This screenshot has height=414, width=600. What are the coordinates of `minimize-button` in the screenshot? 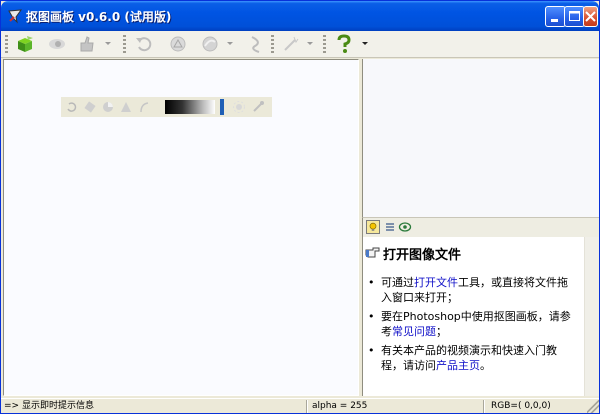 It's located at (555, 16).